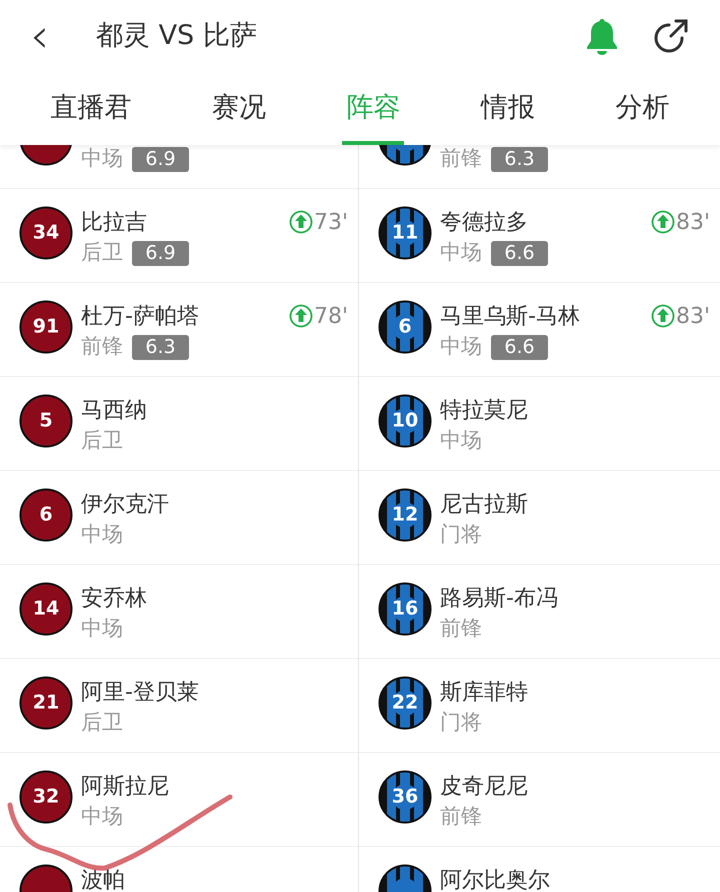 The height and width of the screenshot is (892, 720). Describe the element at coordinates (331, 316) in the screenshot. I see `substitution-time: 78'` at that location.